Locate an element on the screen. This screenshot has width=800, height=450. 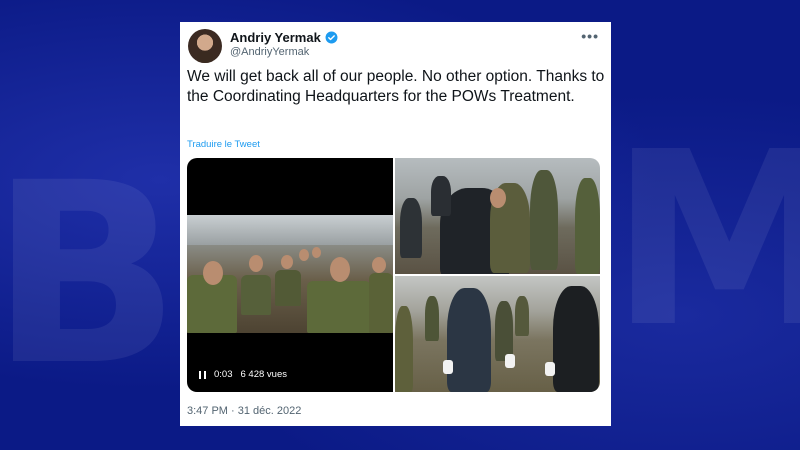
photo-embrace is located at coordinates (497, 216).